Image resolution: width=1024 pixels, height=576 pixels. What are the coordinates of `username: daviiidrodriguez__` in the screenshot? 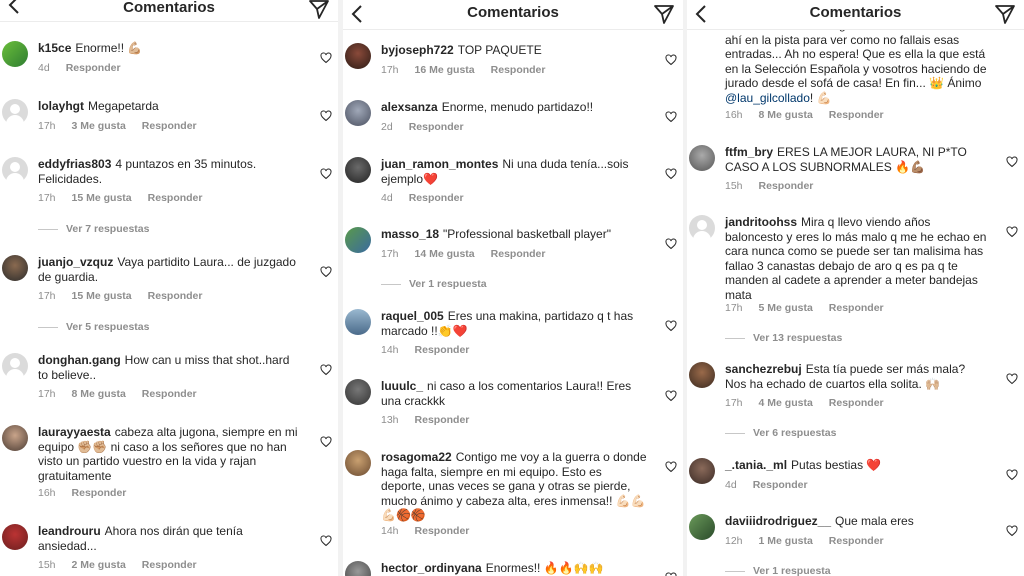 It's located at (778, 521).